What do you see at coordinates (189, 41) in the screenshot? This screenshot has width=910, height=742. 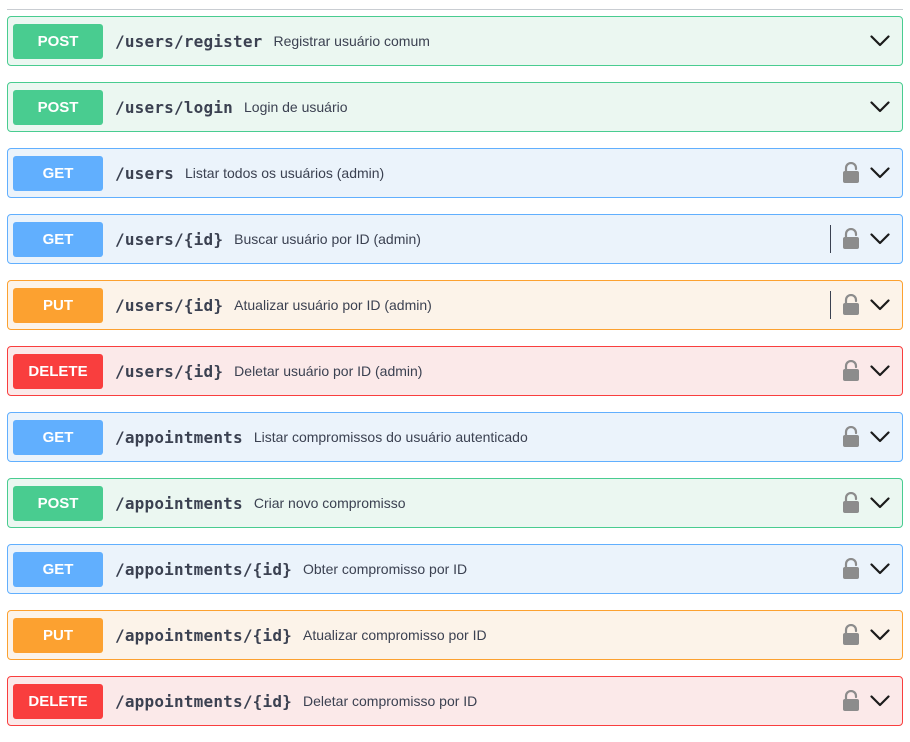 I see `operation-path: /users/register` at bounding box center [189, 41].